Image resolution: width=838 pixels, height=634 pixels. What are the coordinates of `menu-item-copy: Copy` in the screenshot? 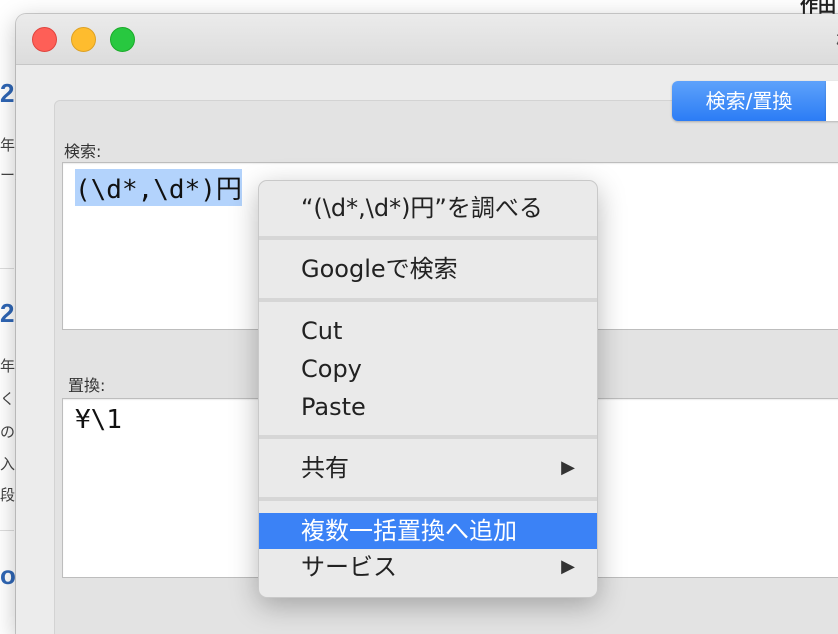 It's located at (428, 369).